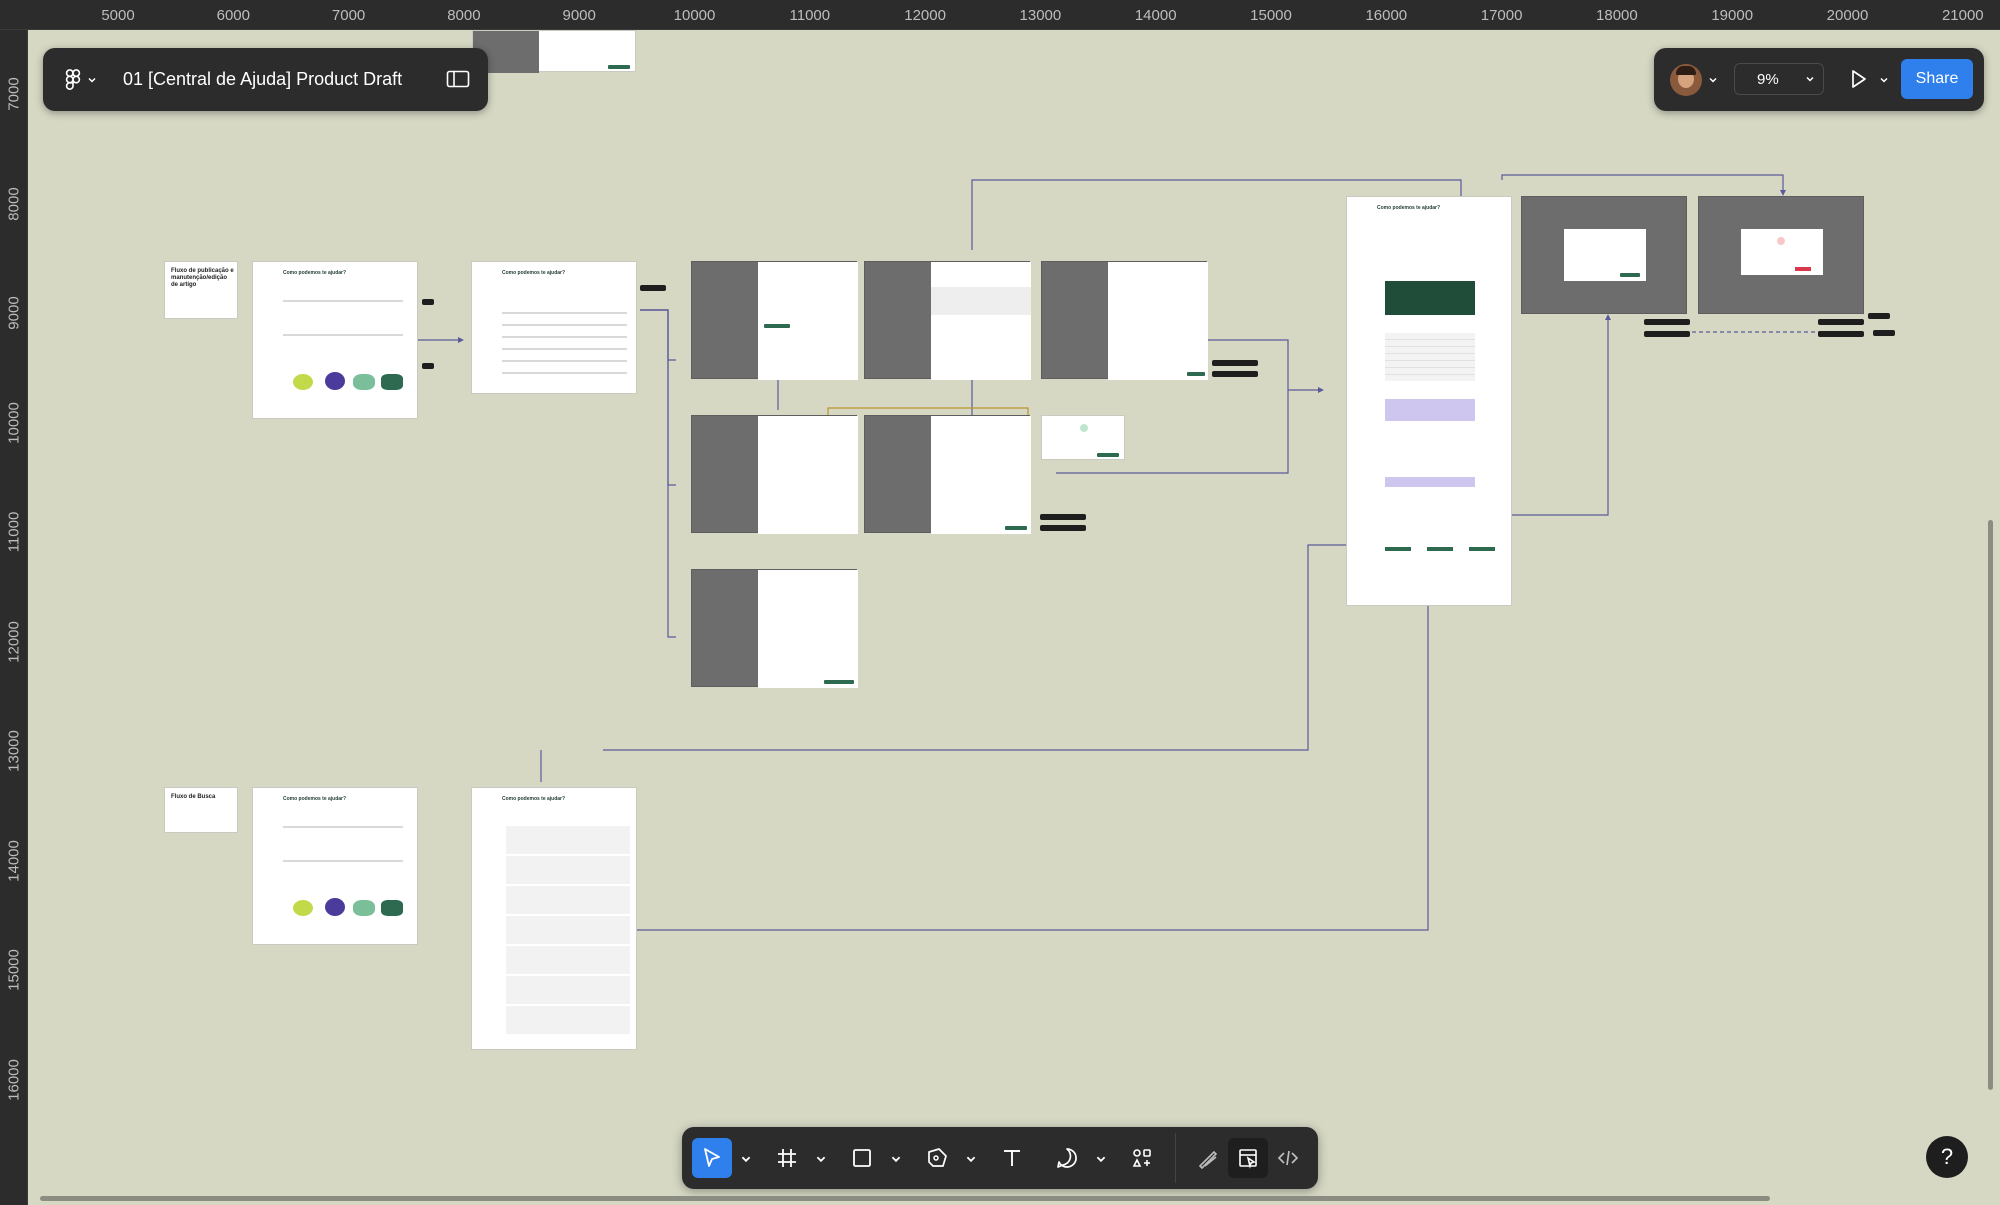  What do you see at coordinates (905, 1198) in the screenshot?
I see `horizontal-scrollbar` at bounding box center [905, 1198].